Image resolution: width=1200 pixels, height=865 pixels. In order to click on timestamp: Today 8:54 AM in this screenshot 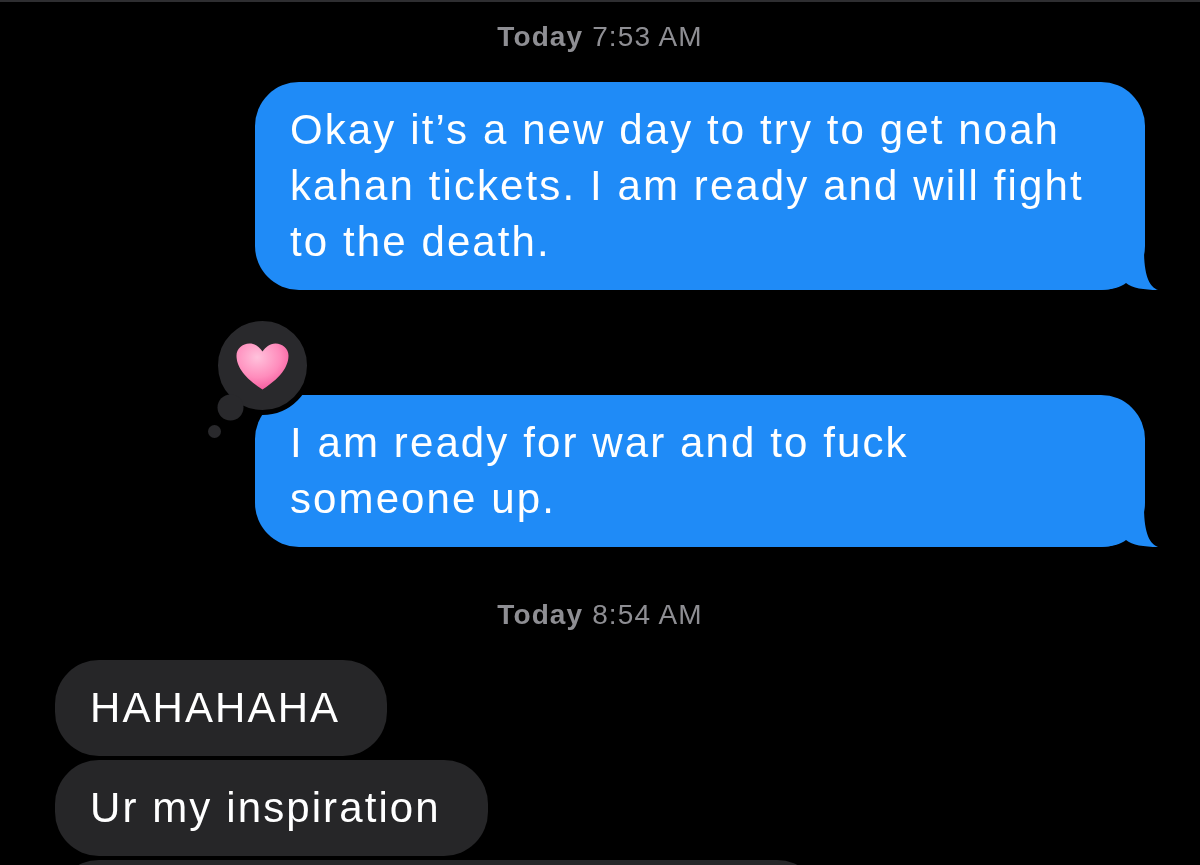, I will do `click(600, 615)`.